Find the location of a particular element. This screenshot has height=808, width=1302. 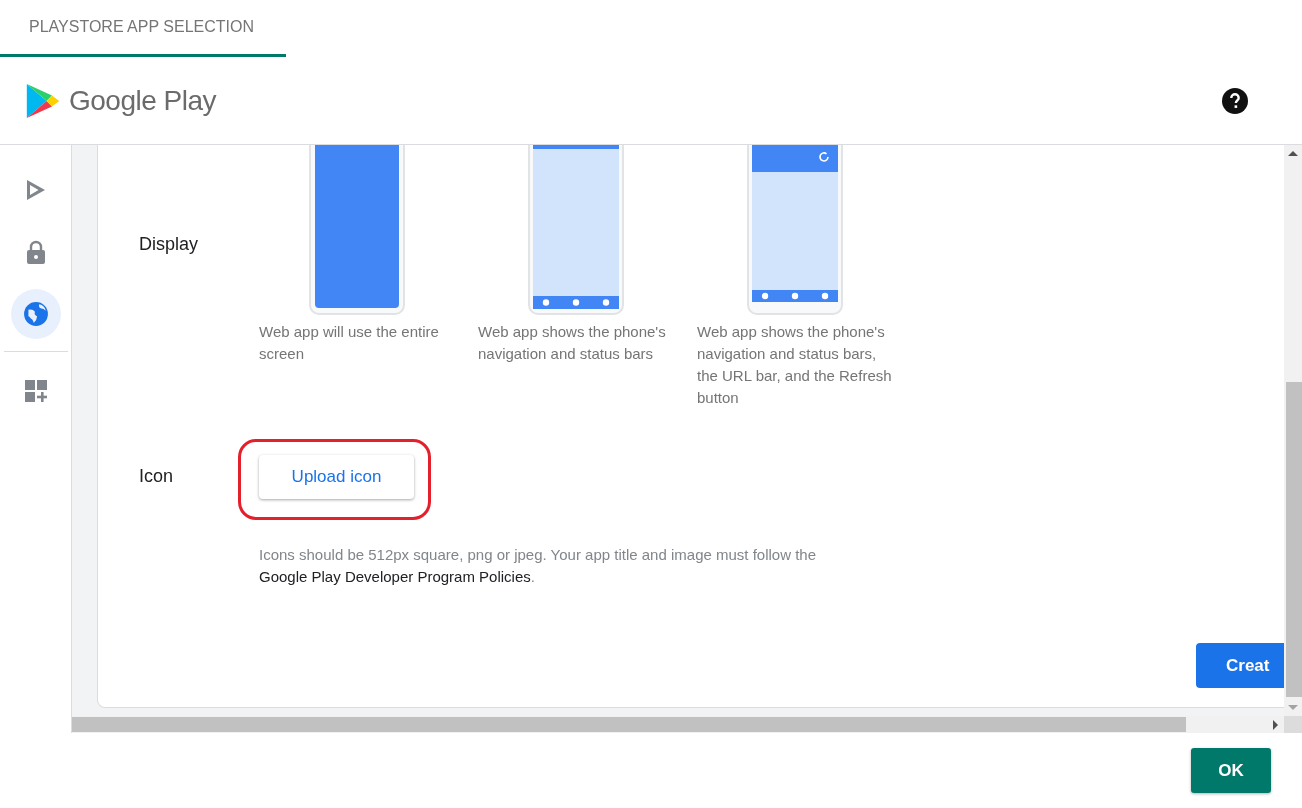

globe-nav-item is located at coordinates (35, 314).